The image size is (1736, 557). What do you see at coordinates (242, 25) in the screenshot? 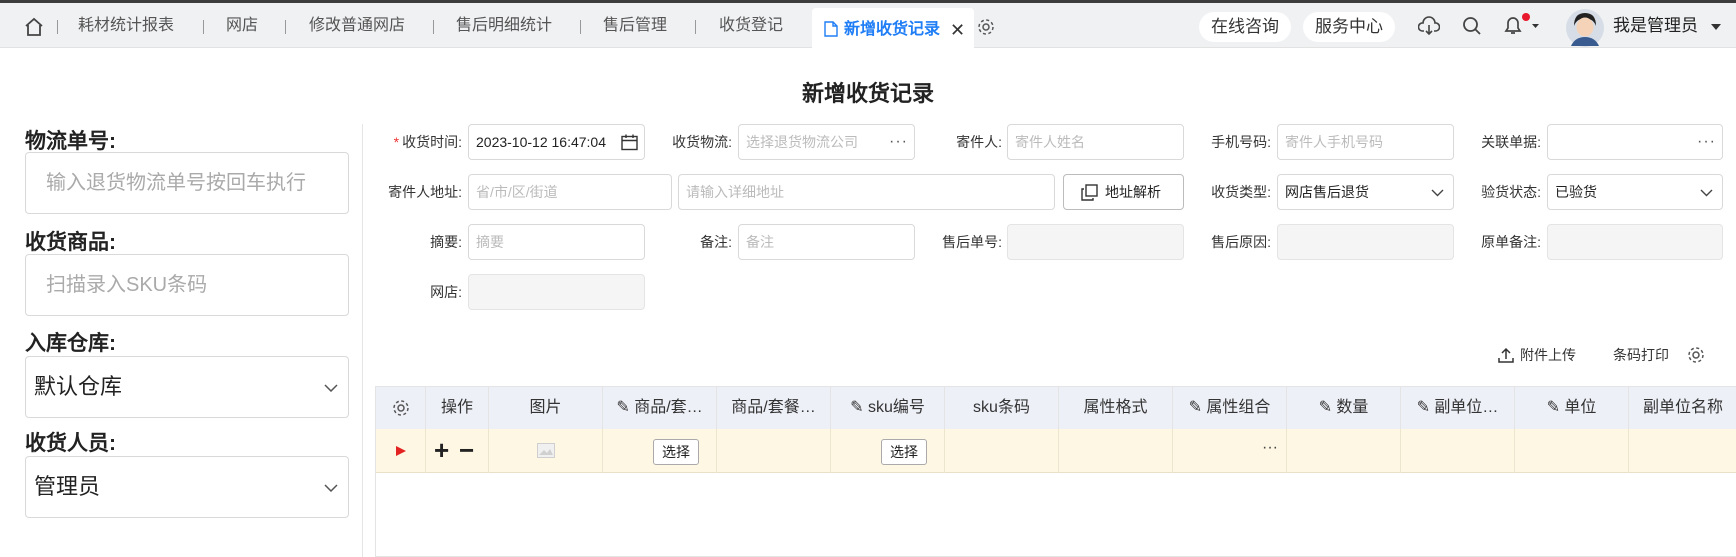
I see `tab-shop: 网店` at bounding box center [242, 25].